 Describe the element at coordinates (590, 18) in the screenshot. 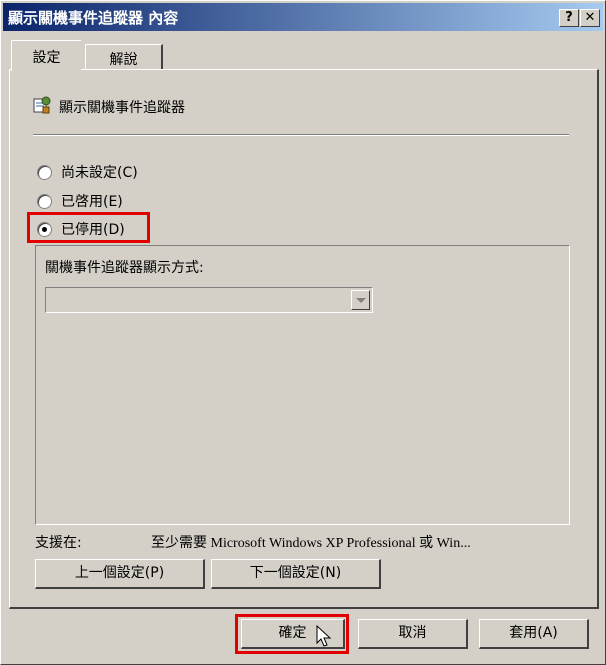

I see `close-button: ✕` at that location.